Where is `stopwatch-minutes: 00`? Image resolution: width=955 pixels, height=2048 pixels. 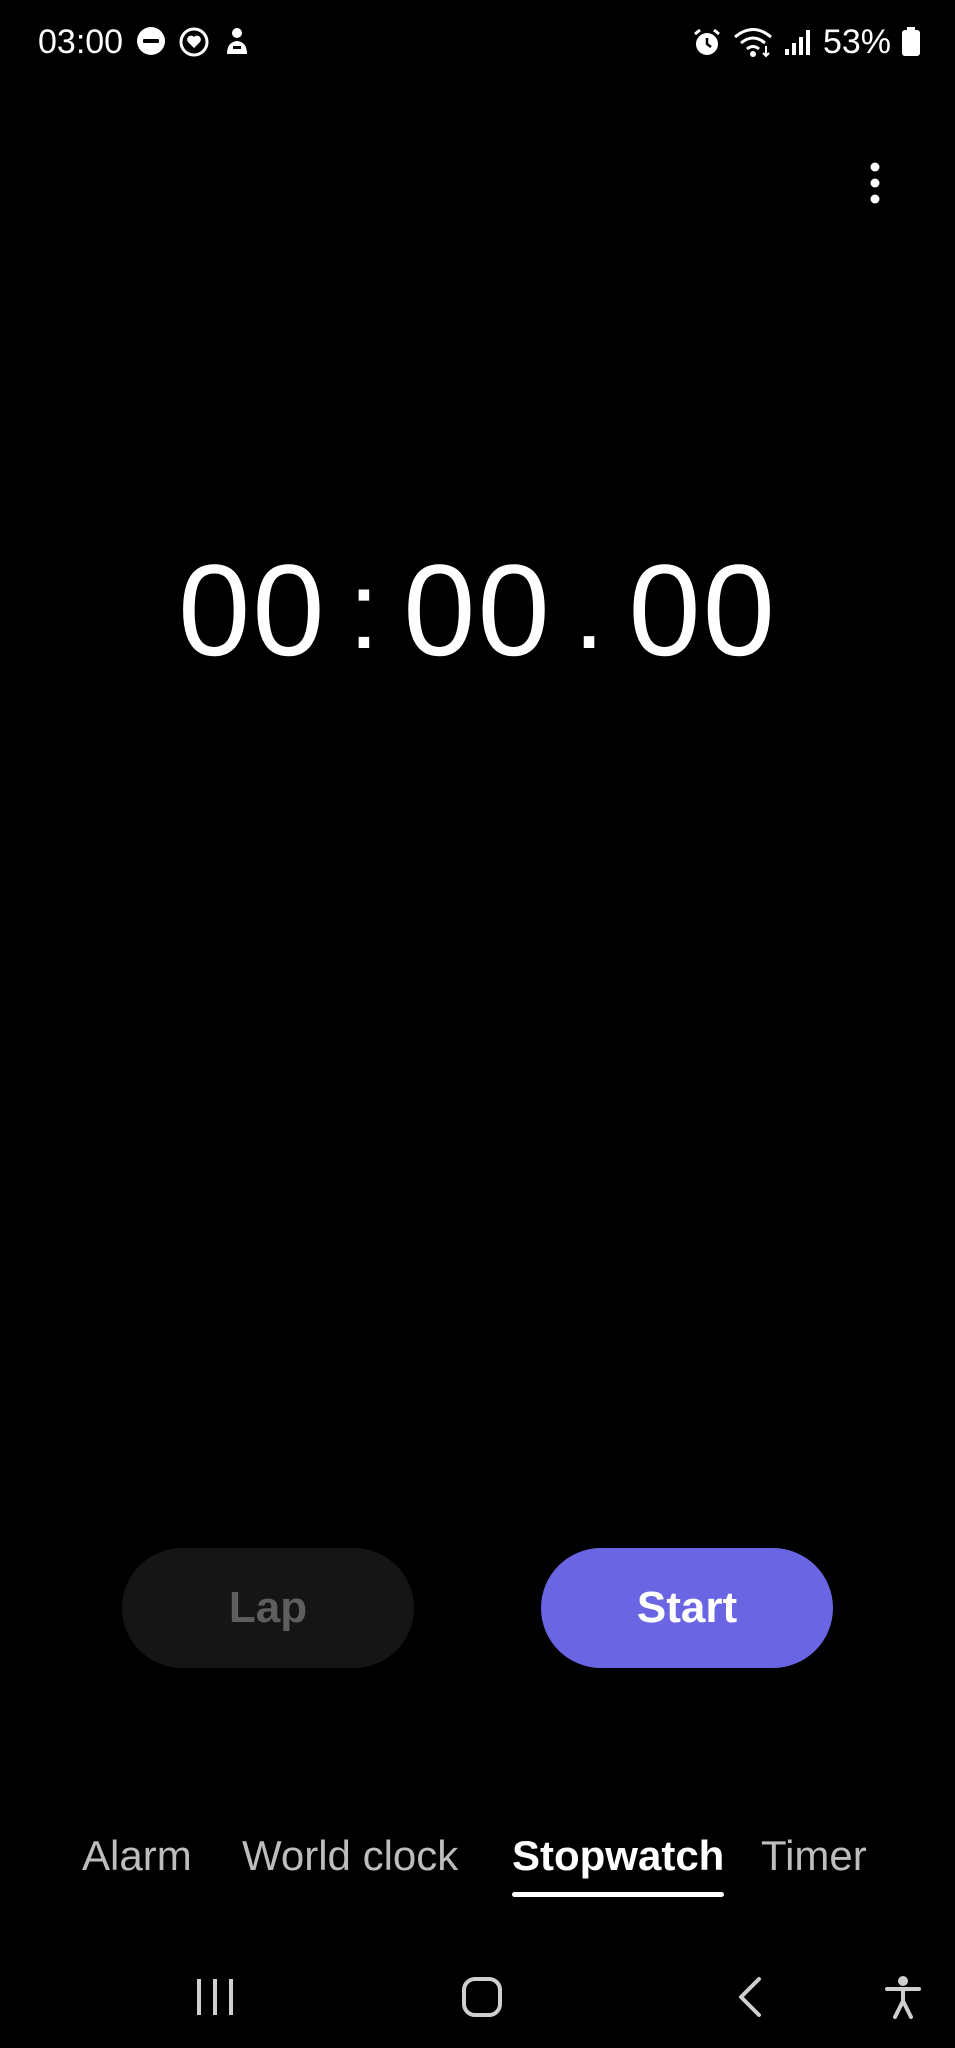 stopwatch-minutes: 00 is located at coordinates (252, 610).